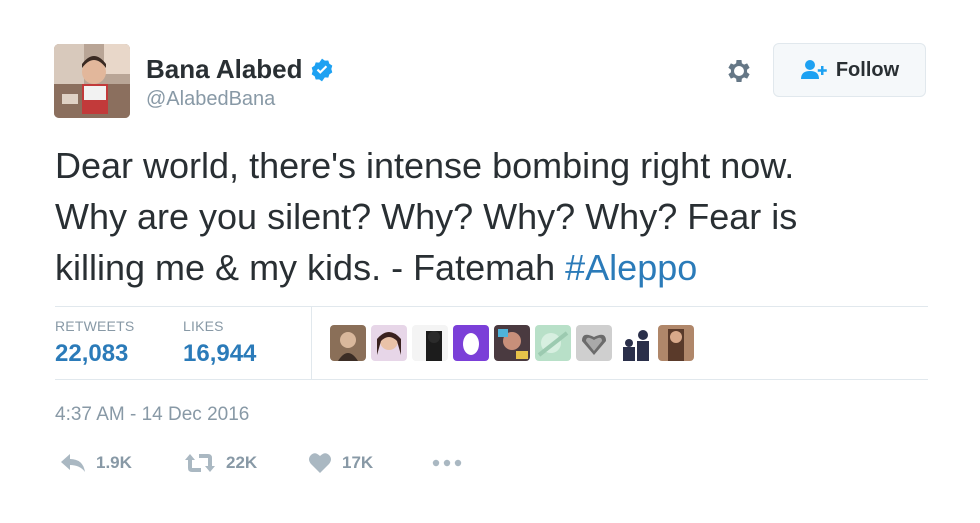 The width and height of the screenshot is (980, 523). I want to click on reply-button: 1.9K, so click(122, 463).